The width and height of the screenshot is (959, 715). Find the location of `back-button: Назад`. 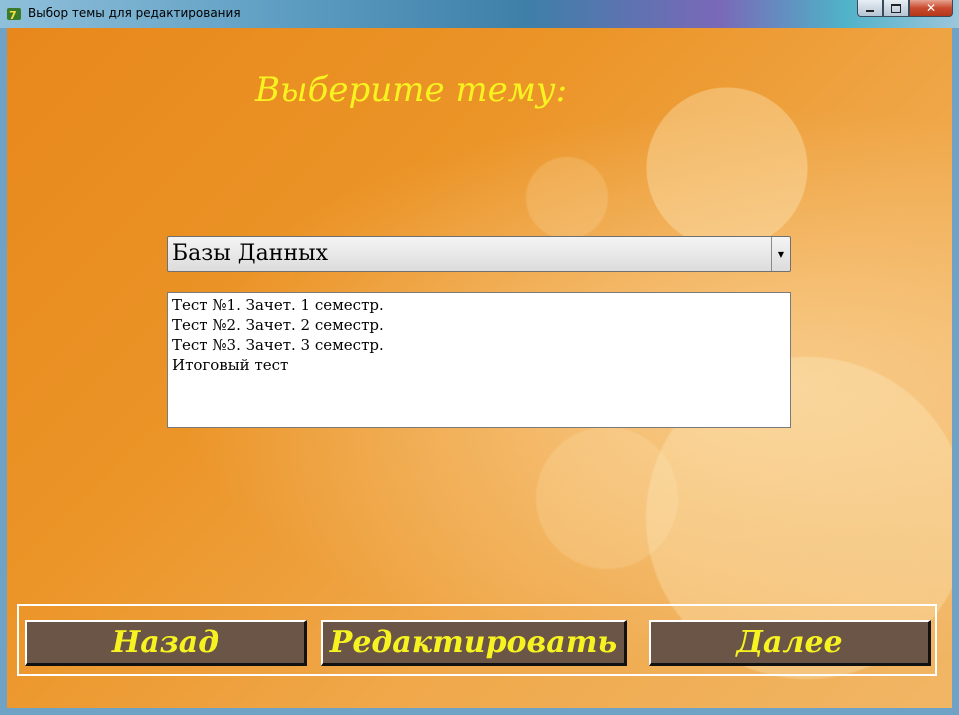

back-button: Назад is located at coordinates (166, 643).